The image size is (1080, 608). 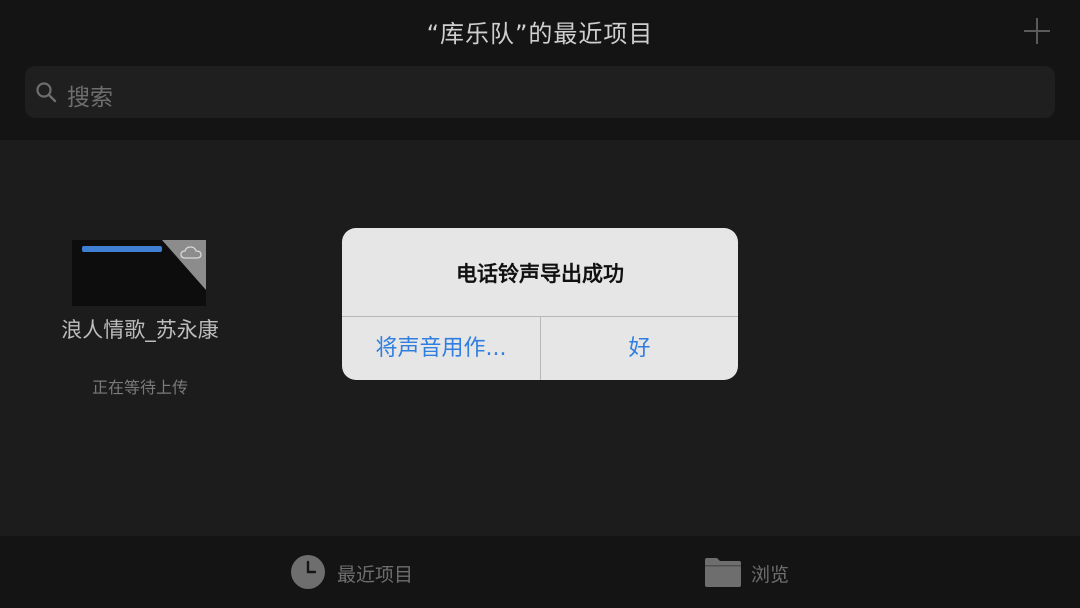 What do you see at coordinates (46, 92) in the screenshot?
I see `search-icon` at bounding box center [46, 92].